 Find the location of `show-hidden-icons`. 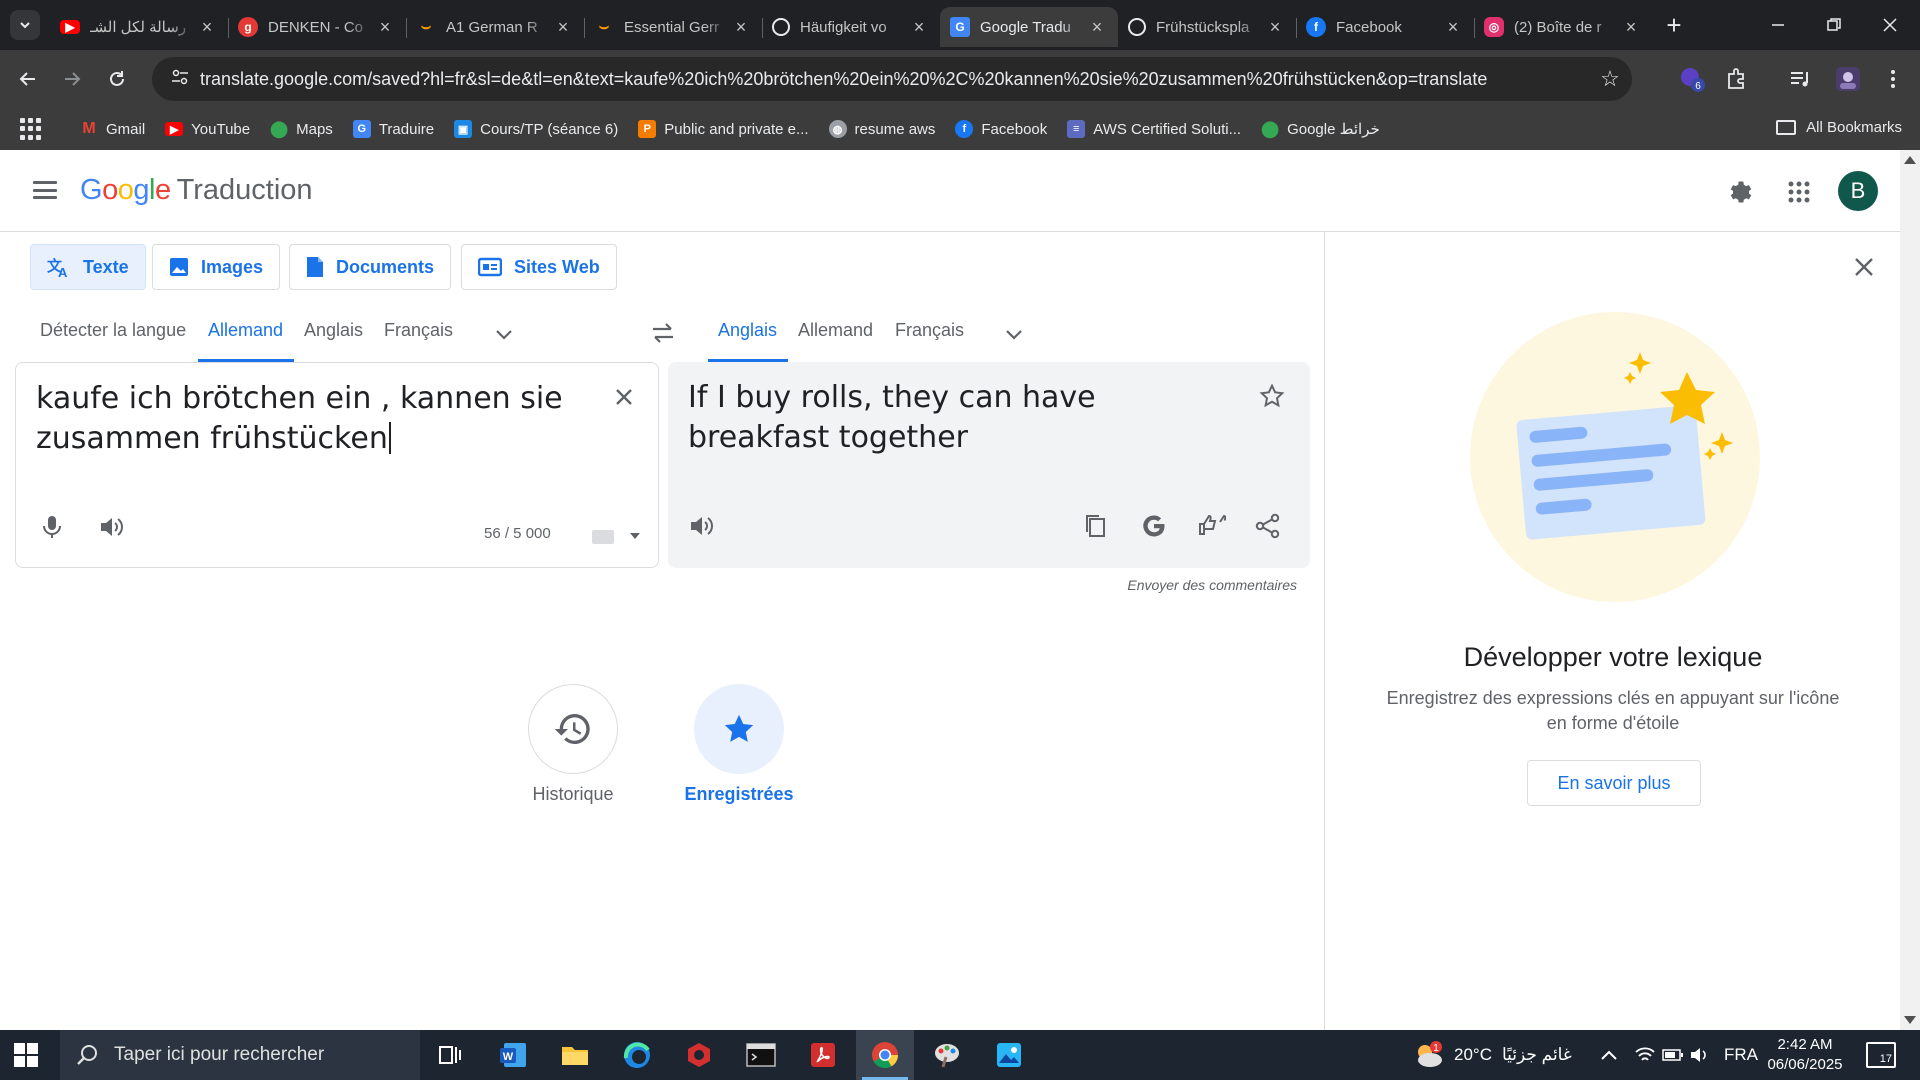

show-hidden-icons is located at coordinates (1609, 1055).